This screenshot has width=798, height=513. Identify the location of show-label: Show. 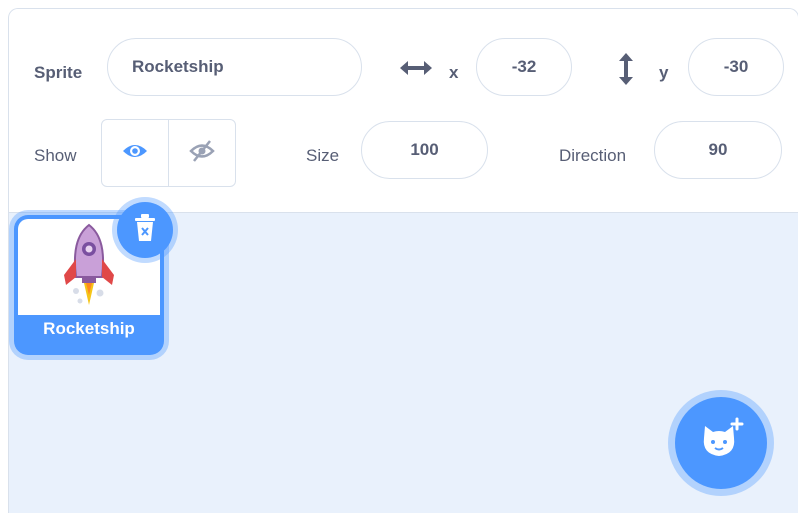
(55, 155).